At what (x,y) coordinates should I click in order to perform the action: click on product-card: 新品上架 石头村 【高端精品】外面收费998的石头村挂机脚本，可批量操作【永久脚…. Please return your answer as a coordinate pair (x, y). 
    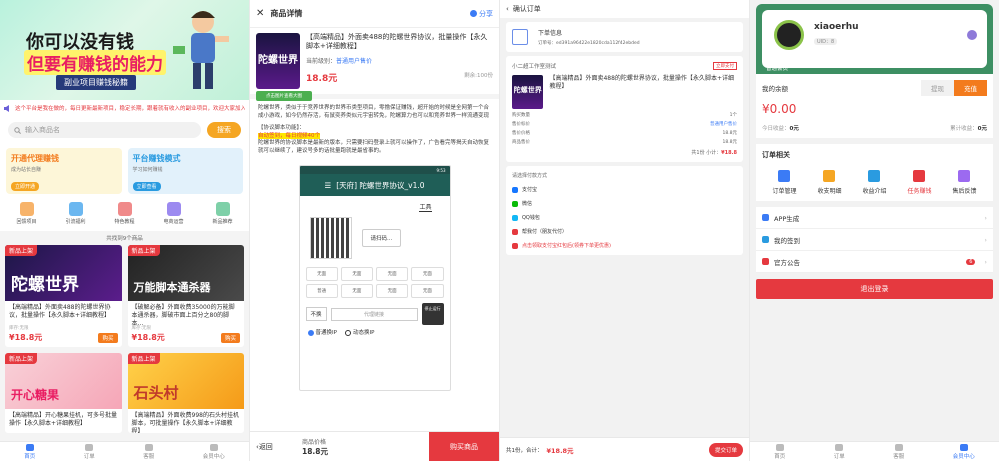
    Looking at the image, I should click on (185, 393).